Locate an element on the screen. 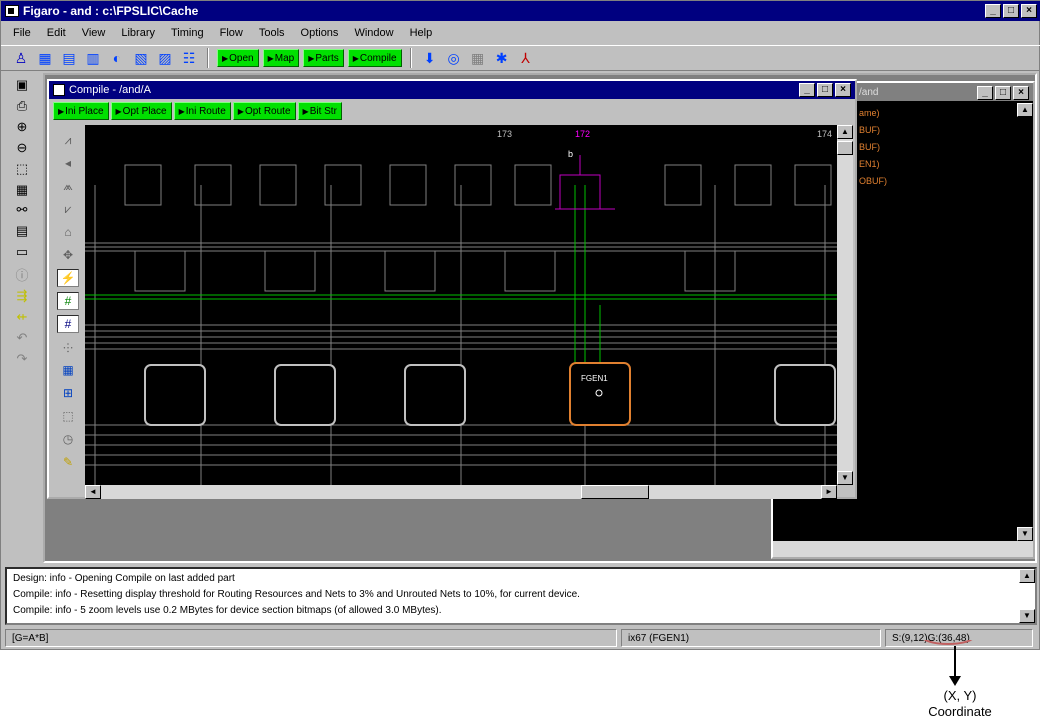  opt-route-button: Opt Route is located at coordinates (264, 111).